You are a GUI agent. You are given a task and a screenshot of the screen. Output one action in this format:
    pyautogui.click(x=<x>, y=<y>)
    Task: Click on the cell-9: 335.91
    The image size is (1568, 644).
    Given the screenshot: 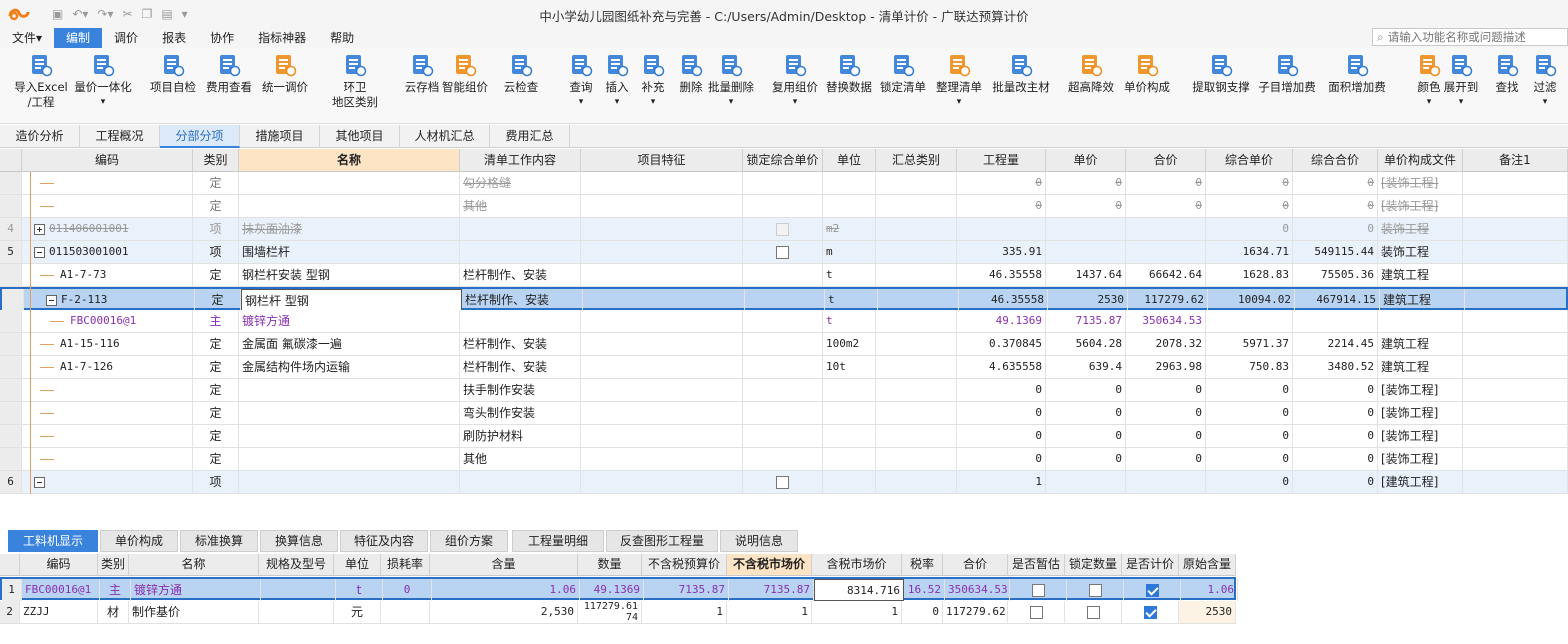 What is the action you would take?
    pyautogui.click(x=1001, y=252)
    